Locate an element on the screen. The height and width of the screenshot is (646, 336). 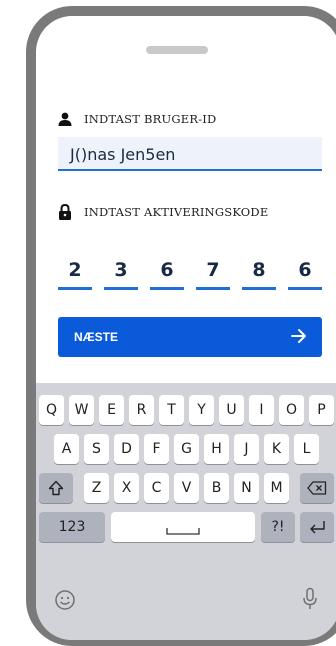
shift-key is located at coordinates (56, 488).